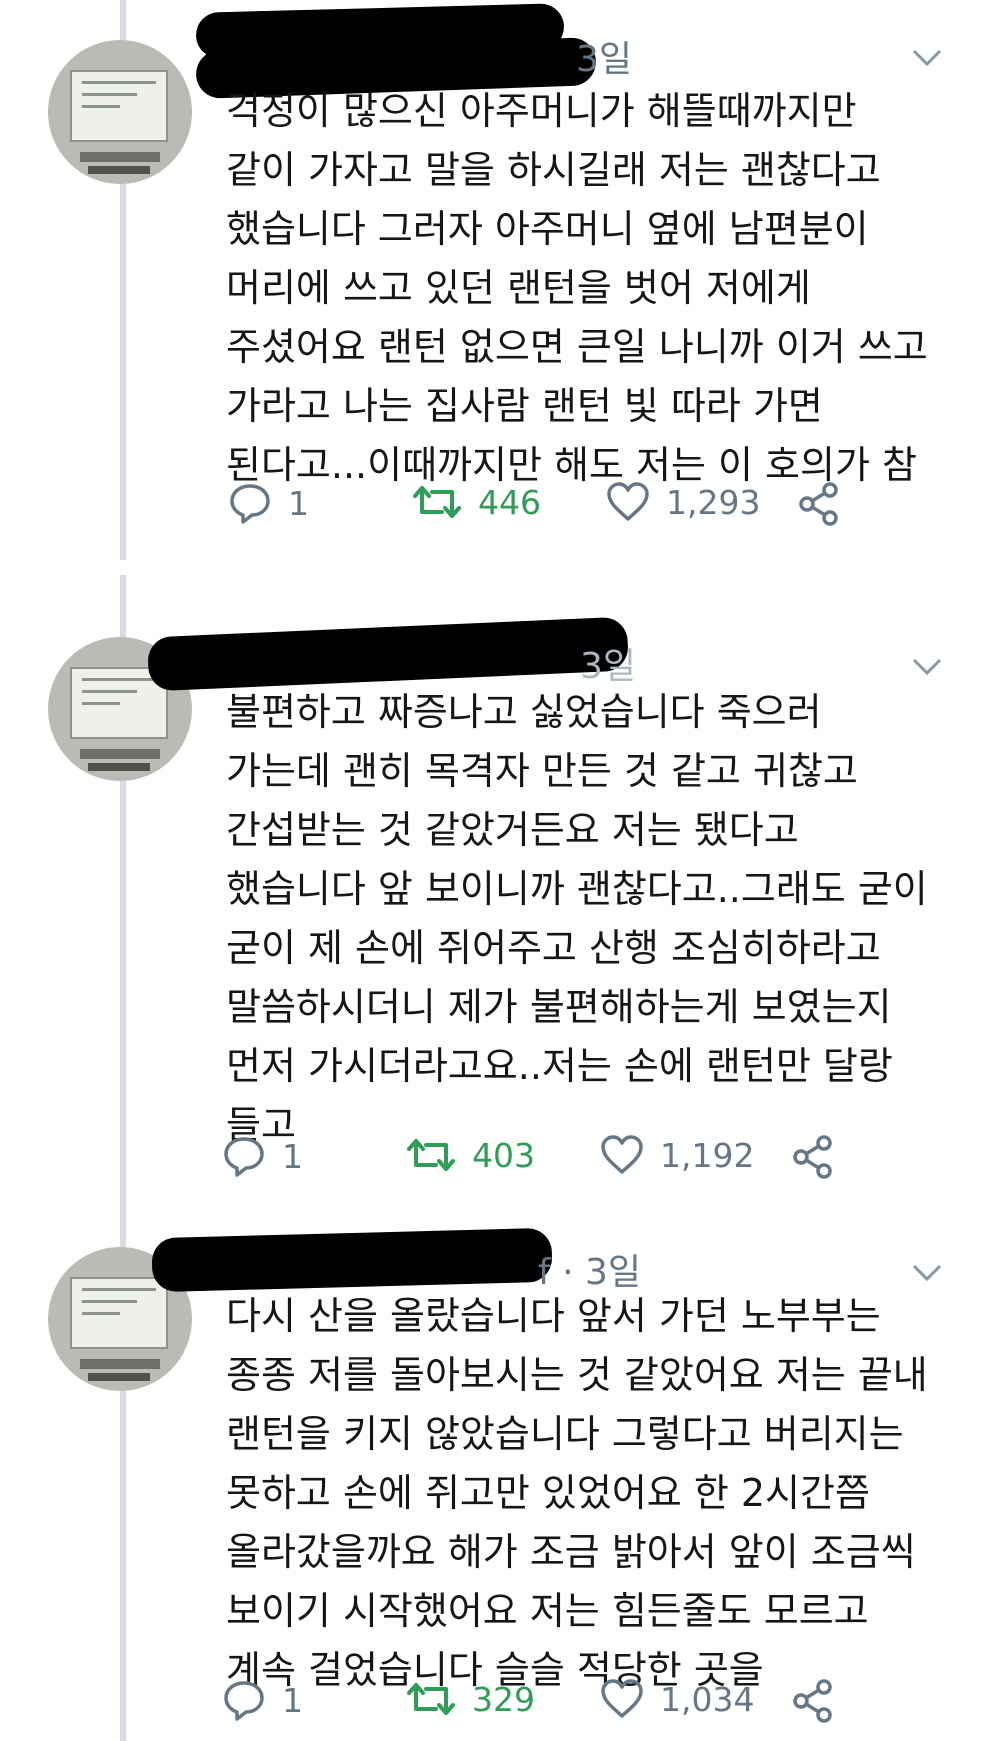  I want to click on like-count: 1,034, so click(707, 1699).